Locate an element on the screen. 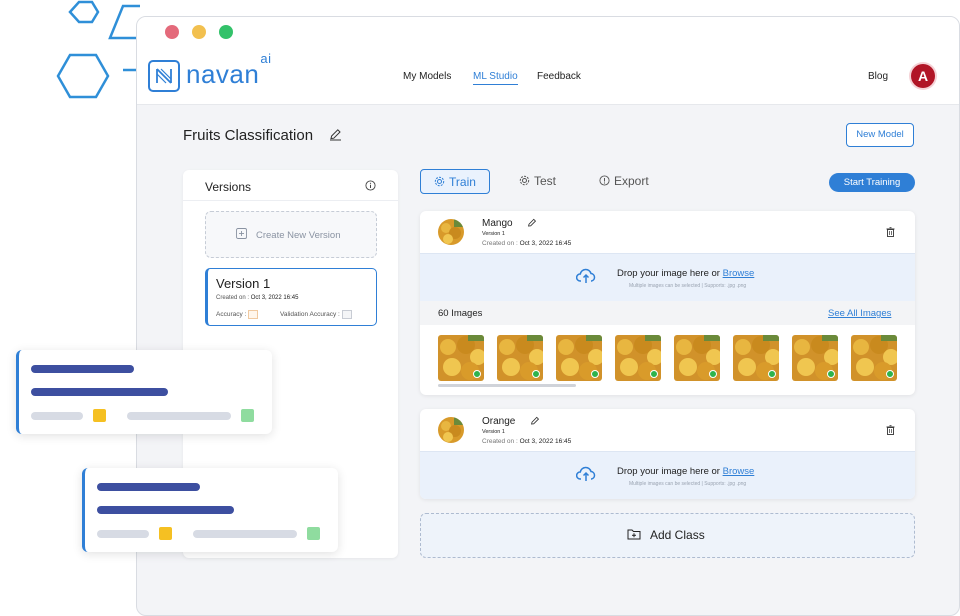 This screenshot has height=616, width=960. add-class-label: Add Class is located at coordinates (677, 535).